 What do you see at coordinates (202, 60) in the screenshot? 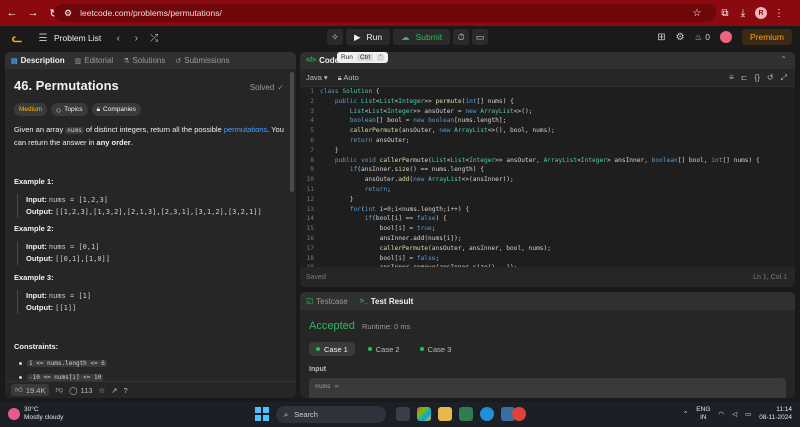
I see `tab-submissions: ↺ Submissions` at bounding box center [202, 60].